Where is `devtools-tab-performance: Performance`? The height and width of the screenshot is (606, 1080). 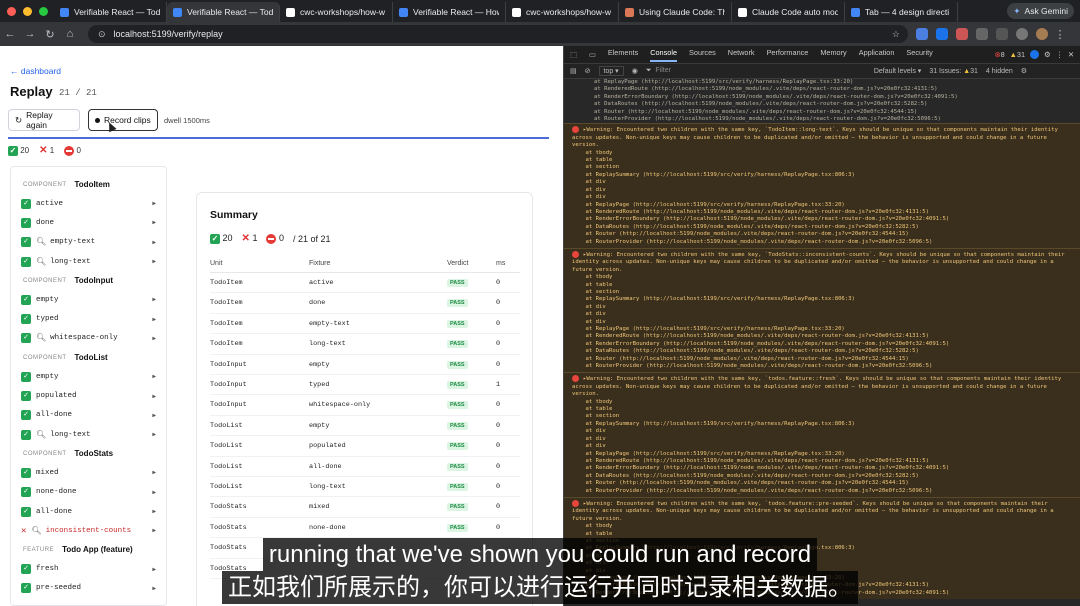
devtools-tab-performance: Performance is located at coordinates (788, 55).